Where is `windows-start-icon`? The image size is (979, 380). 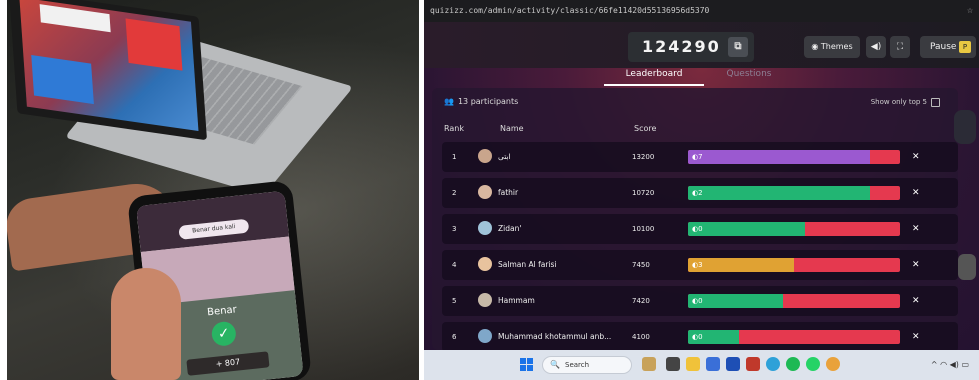 windows-start-icon is located at coordinates (527, 365).